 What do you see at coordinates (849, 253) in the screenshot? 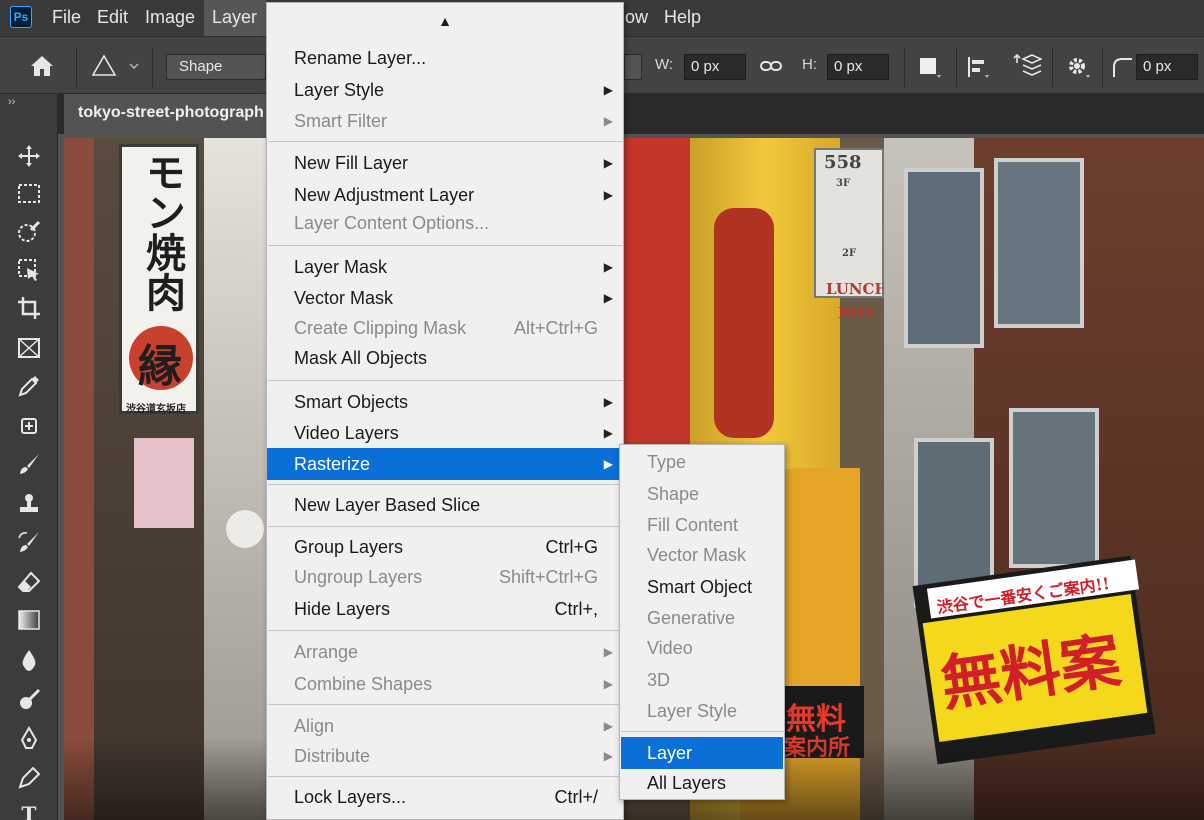
I see `floor-2f-text: 2F` at bounding box center [849, 253].